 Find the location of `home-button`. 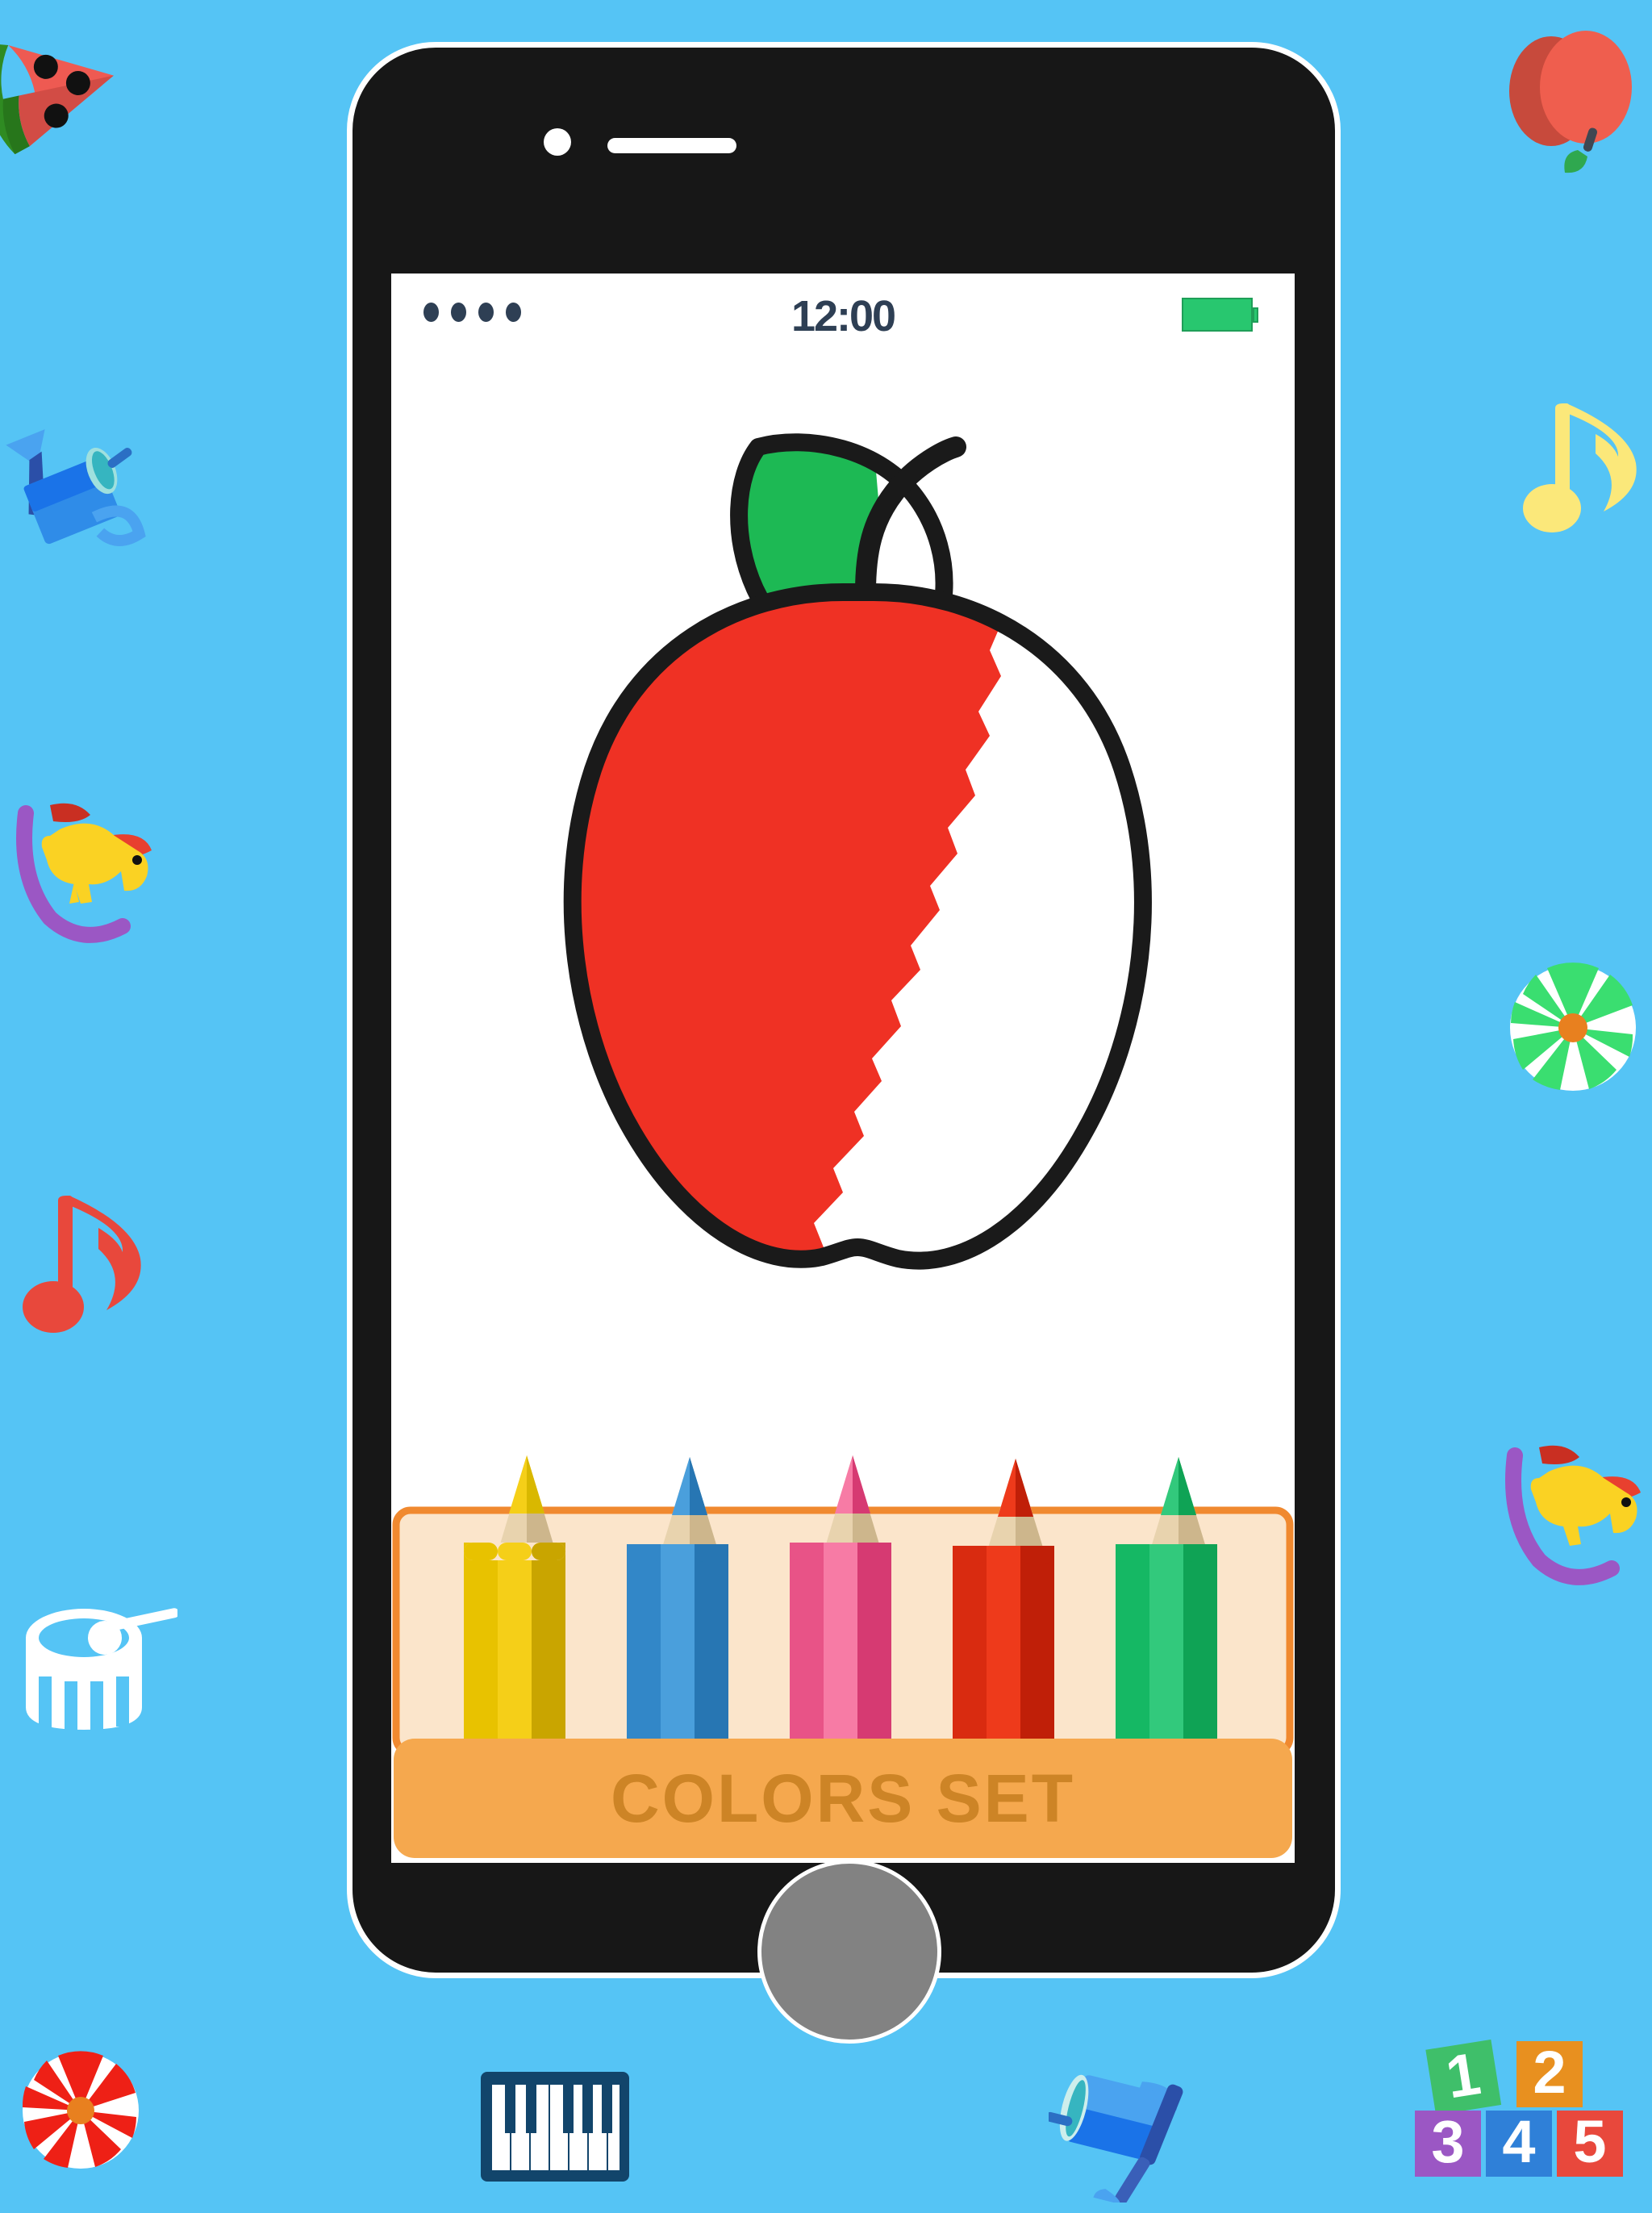

home-button is located at coordinates (849, 1952).